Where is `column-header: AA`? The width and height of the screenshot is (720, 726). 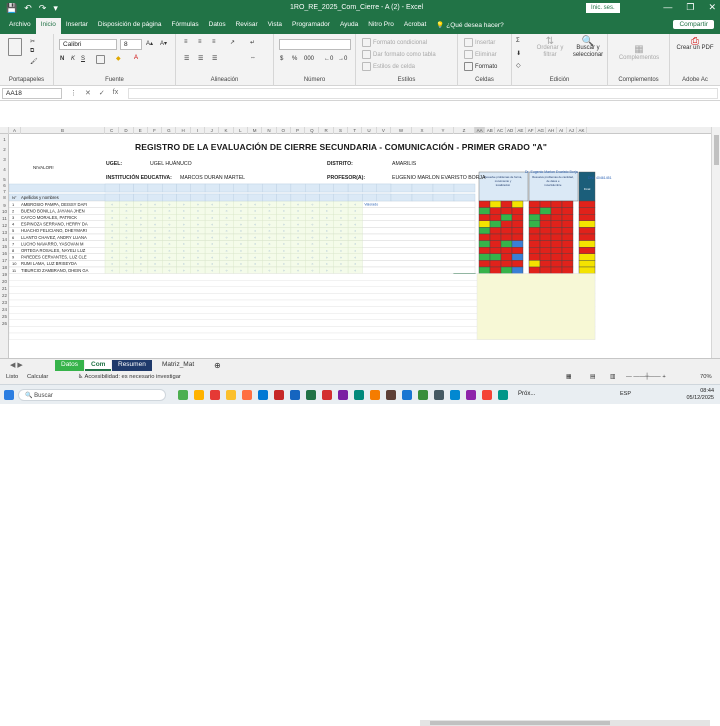 column-header: AA is located at coordinates (480, 130).